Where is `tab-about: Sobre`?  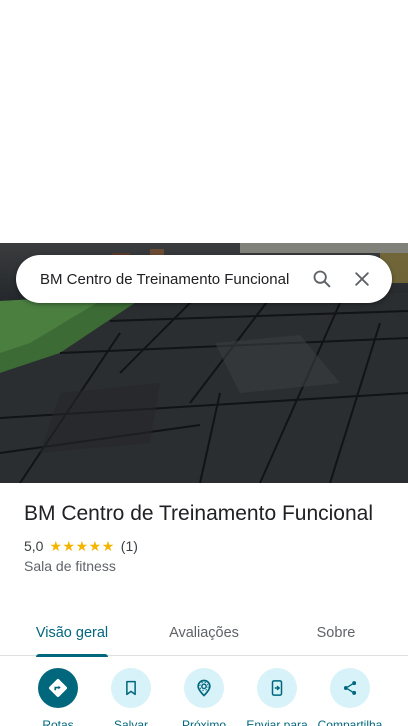 tab-about: Sobre is located at coordinates (336, 633).